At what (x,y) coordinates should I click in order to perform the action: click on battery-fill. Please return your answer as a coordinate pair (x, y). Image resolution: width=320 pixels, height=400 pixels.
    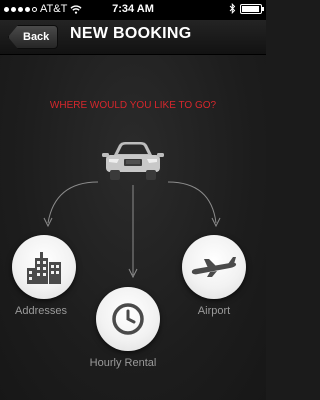
    Looking at the image, I should click on (251, 8).